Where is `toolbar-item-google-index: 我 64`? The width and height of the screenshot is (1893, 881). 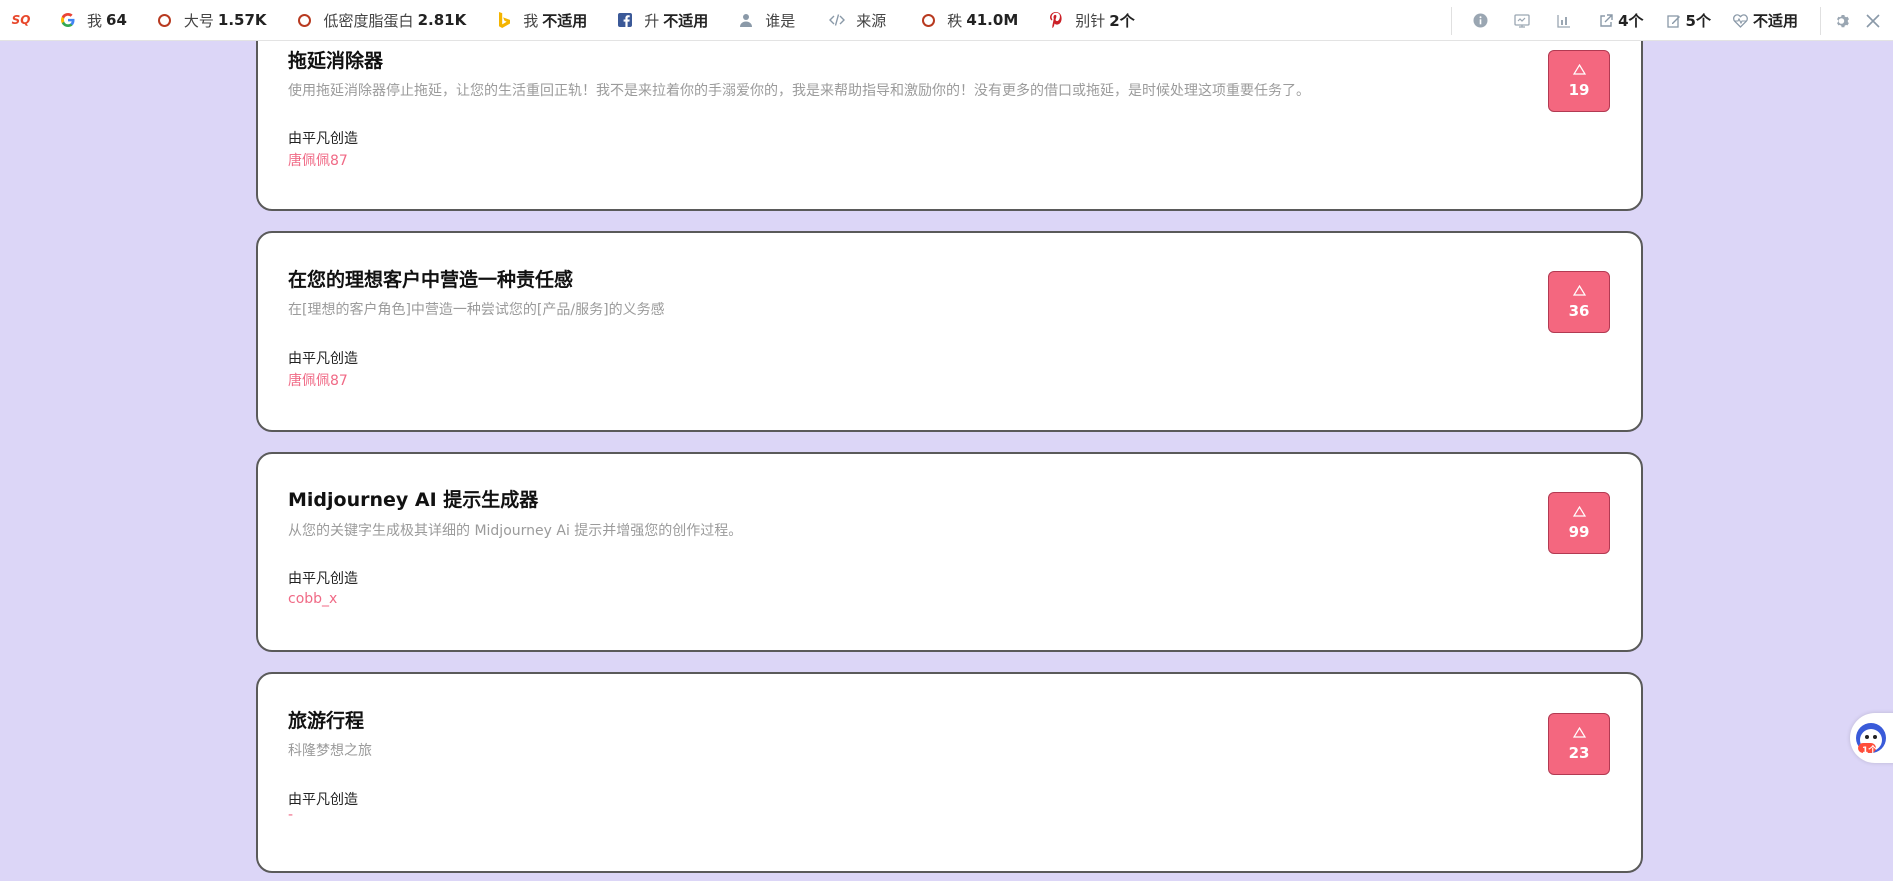
toolbar-item-google-index: 我 64 is located at coordinates (93, 20).